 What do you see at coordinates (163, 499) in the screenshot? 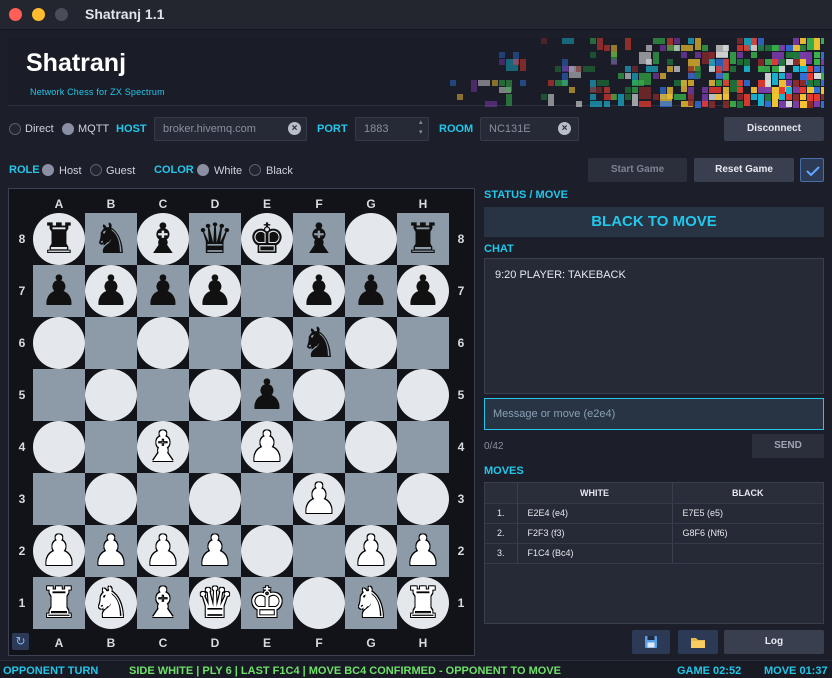
I see `square-c3` at bounding box center [163, 499].